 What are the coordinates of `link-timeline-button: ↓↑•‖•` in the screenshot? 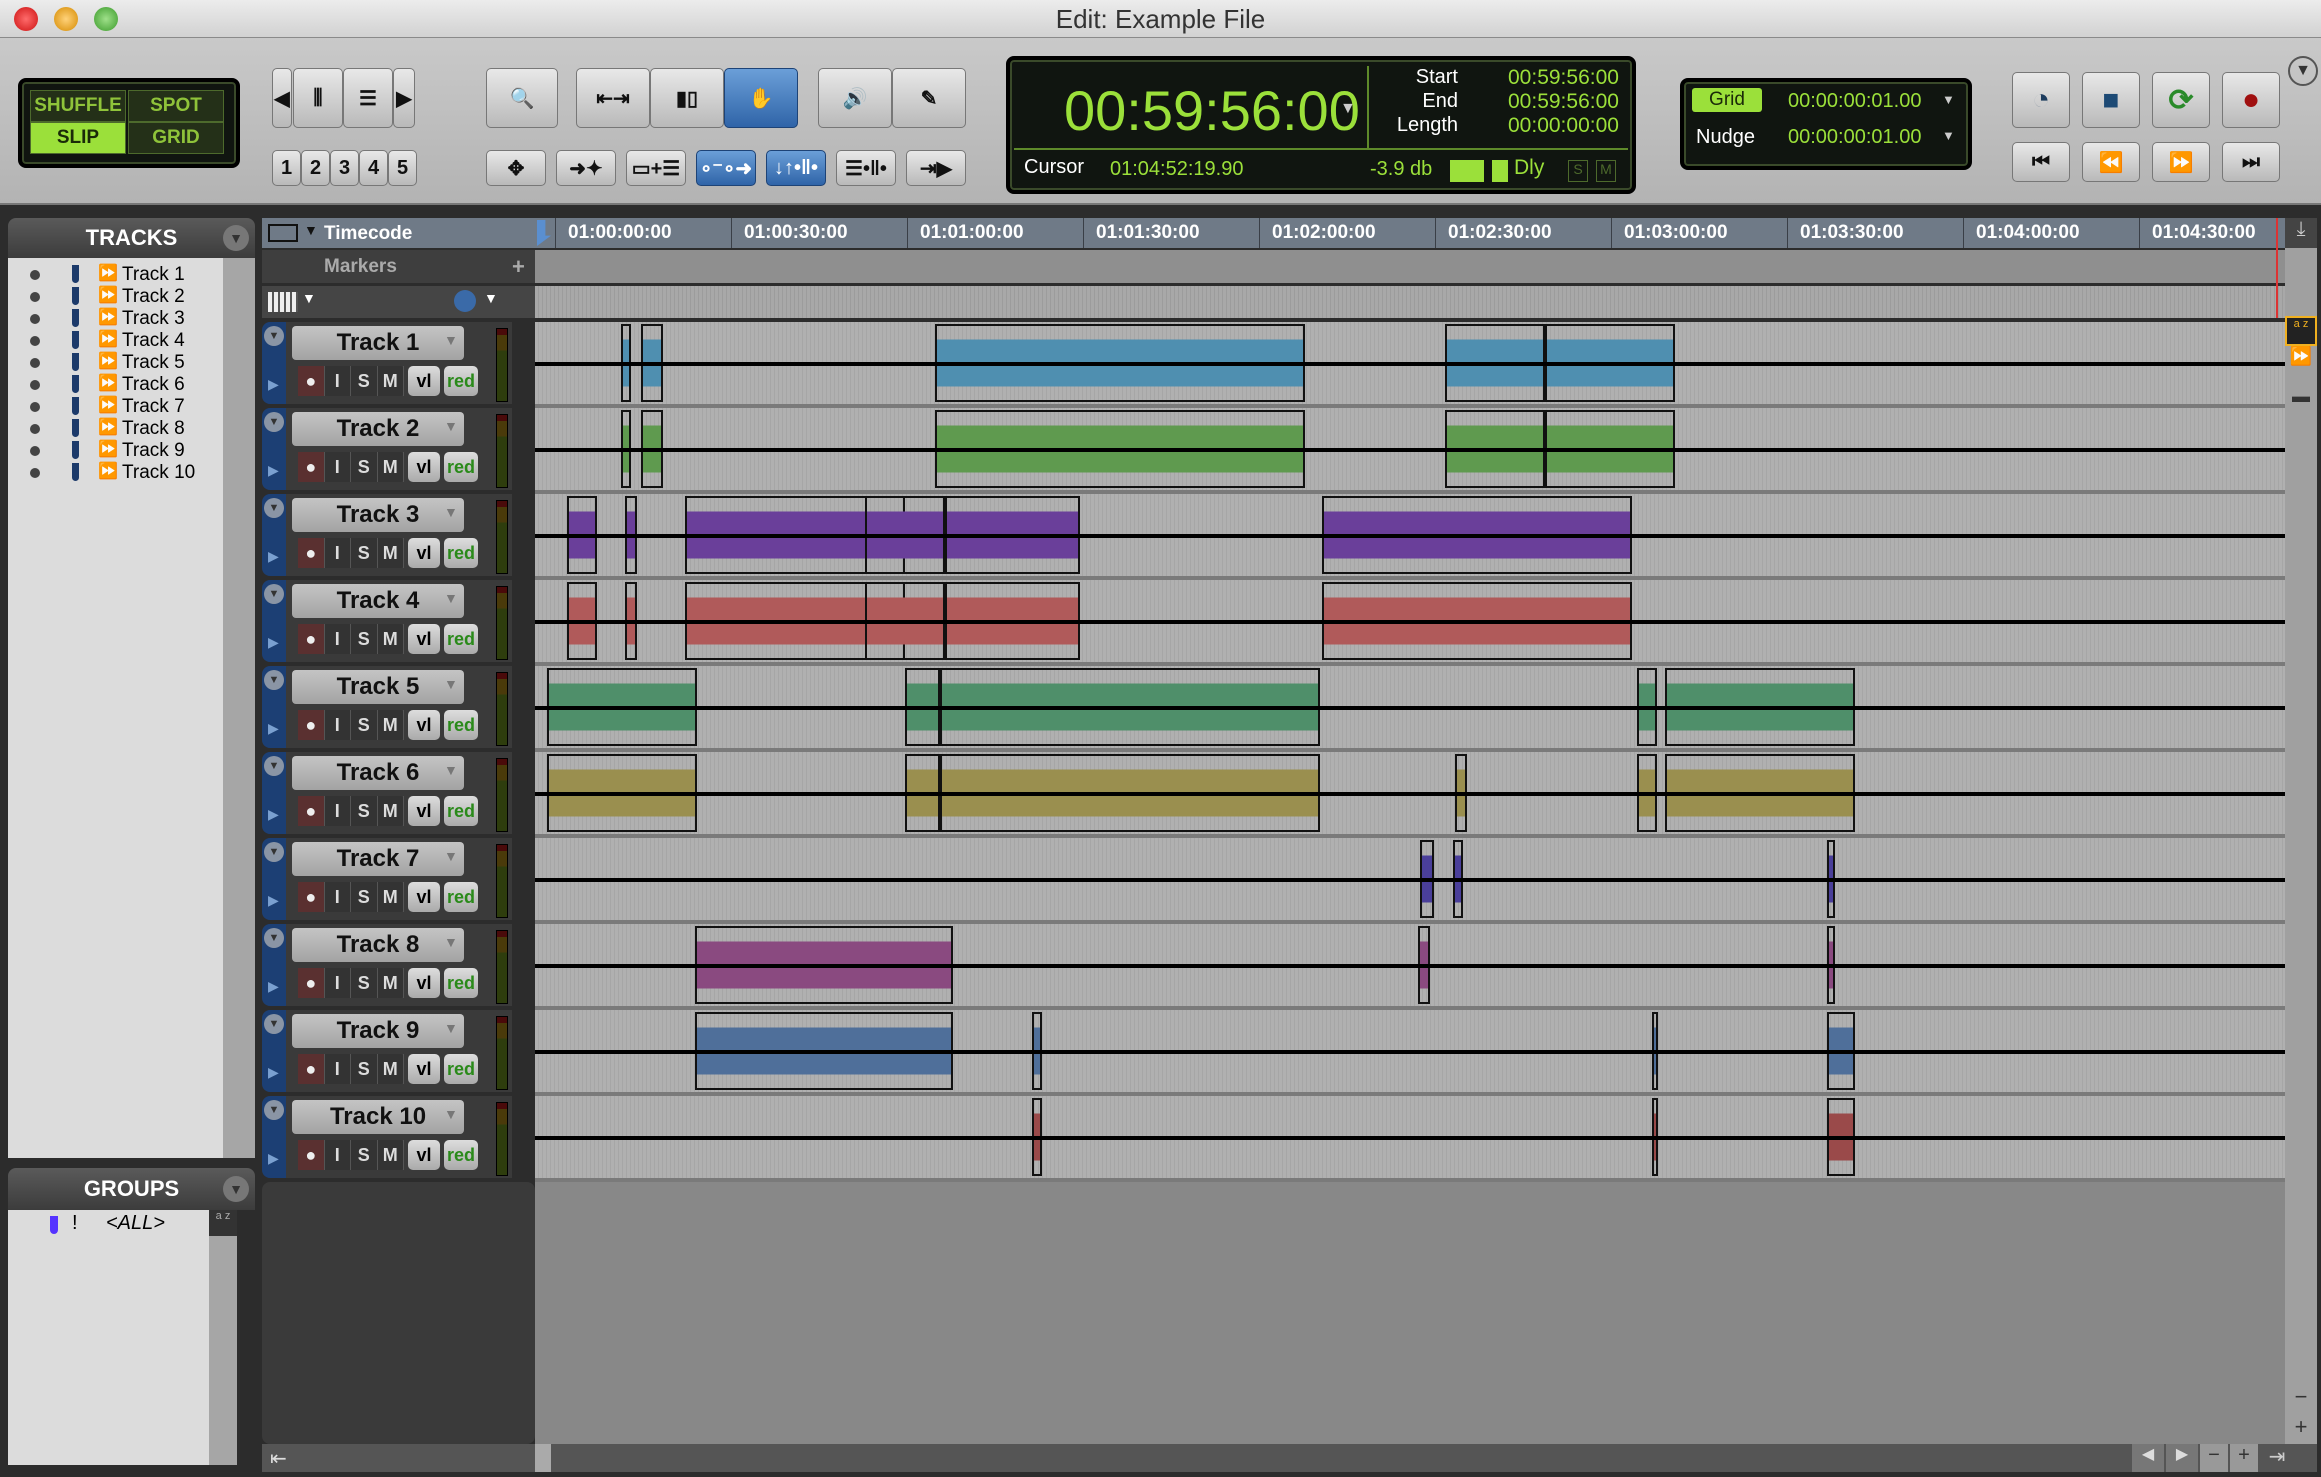 It's located at (796, 168).